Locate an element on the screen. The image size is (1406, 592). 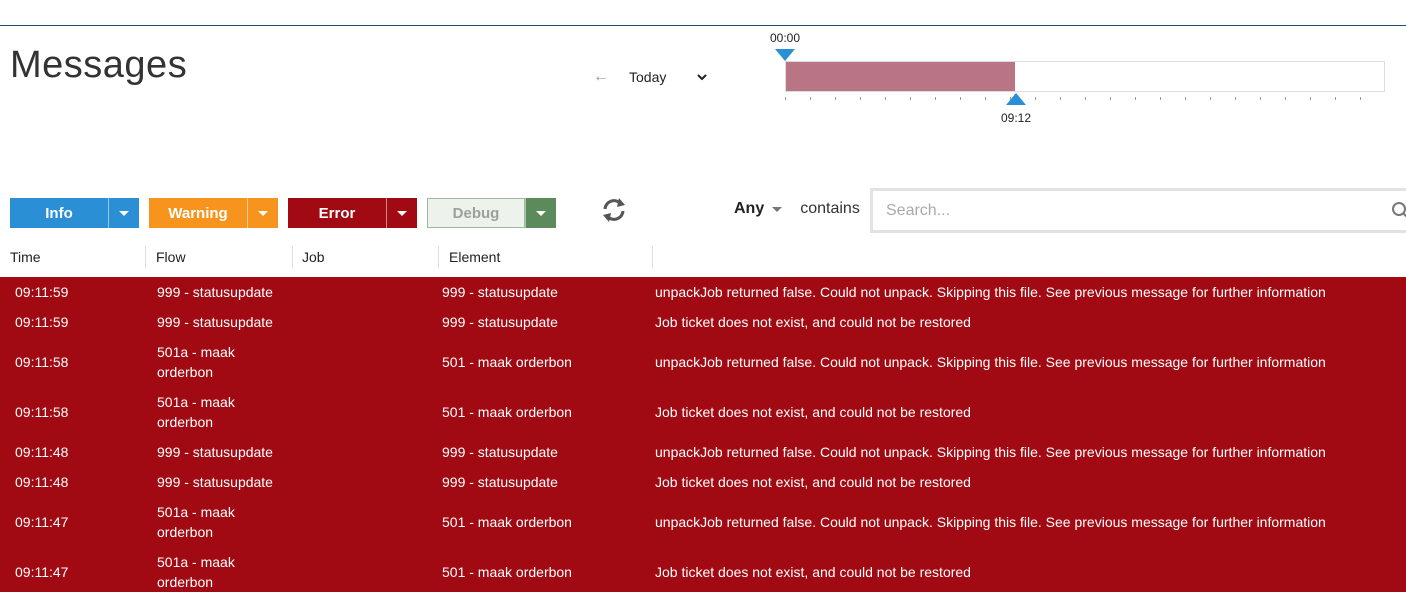
top-divider is located at coordinates (703, 25).